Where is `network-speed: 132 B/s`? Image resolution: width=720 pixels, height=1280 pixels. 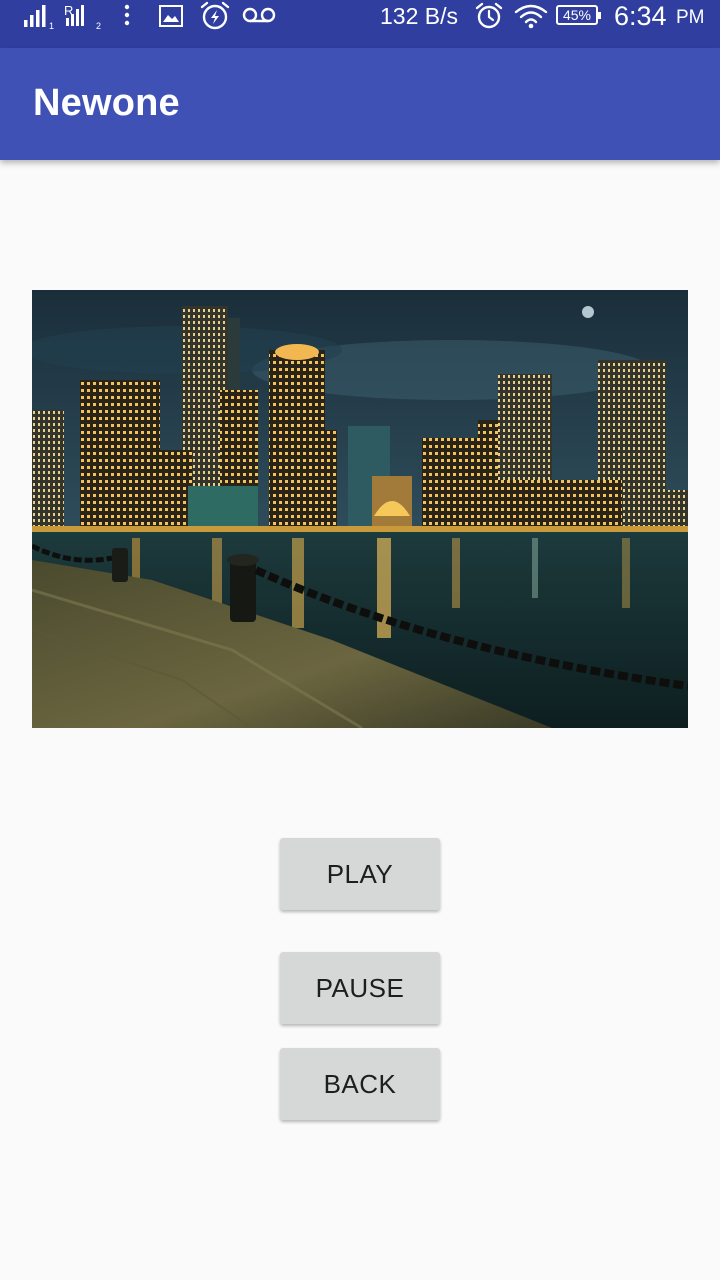 network-speed: 132 B/s is located at coordinates (419, 15).